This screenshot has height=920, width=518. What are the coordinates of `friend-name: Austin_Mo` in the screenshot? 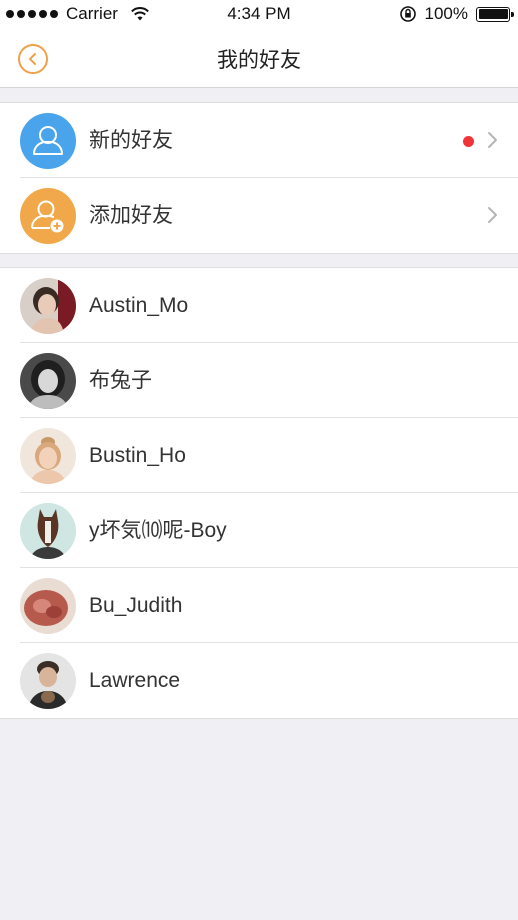 It's located at (139, 305).